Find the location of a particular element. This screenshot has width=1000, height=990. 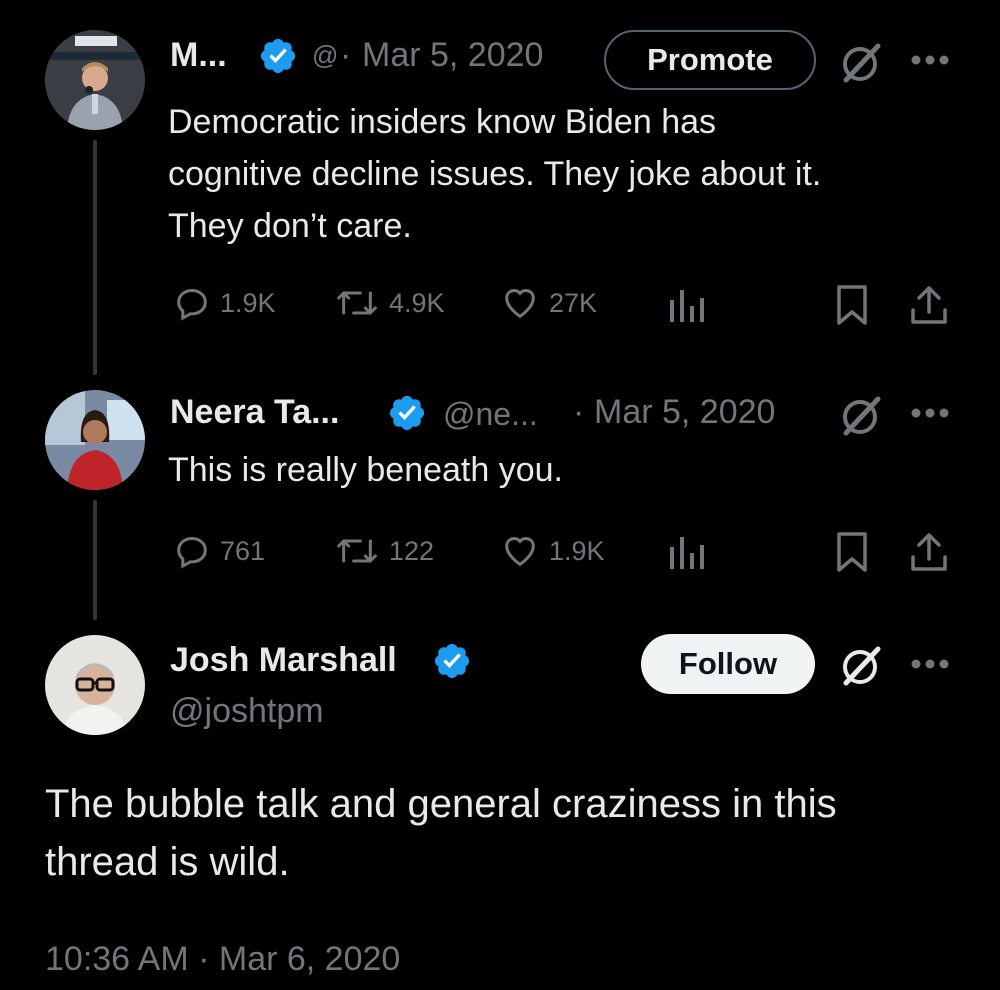

like-button: 27K is located at coordinates (548, 303).